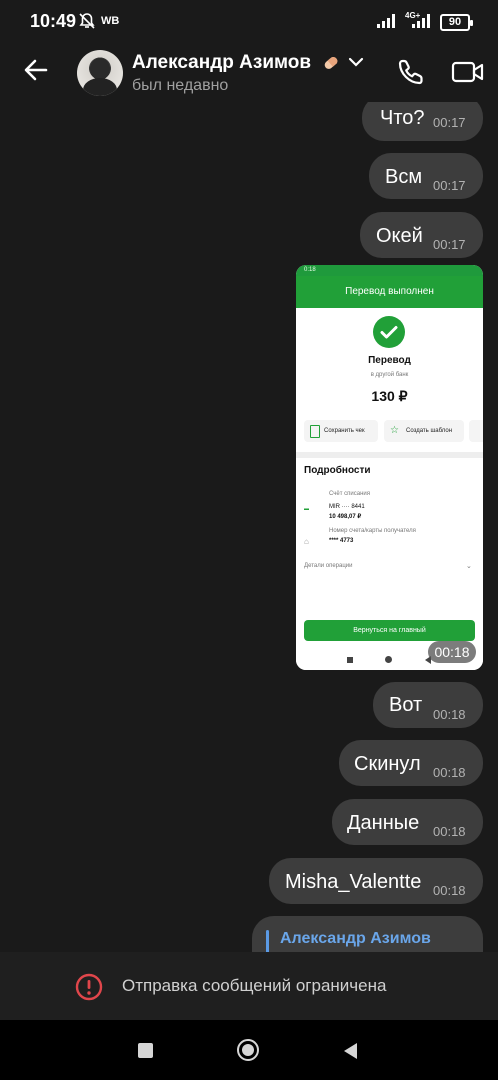 This screenshot has height=1080, width=498. Describe the element at coordinates (402, 118) in the screenshot. I see `message-text: Что?` at that location.